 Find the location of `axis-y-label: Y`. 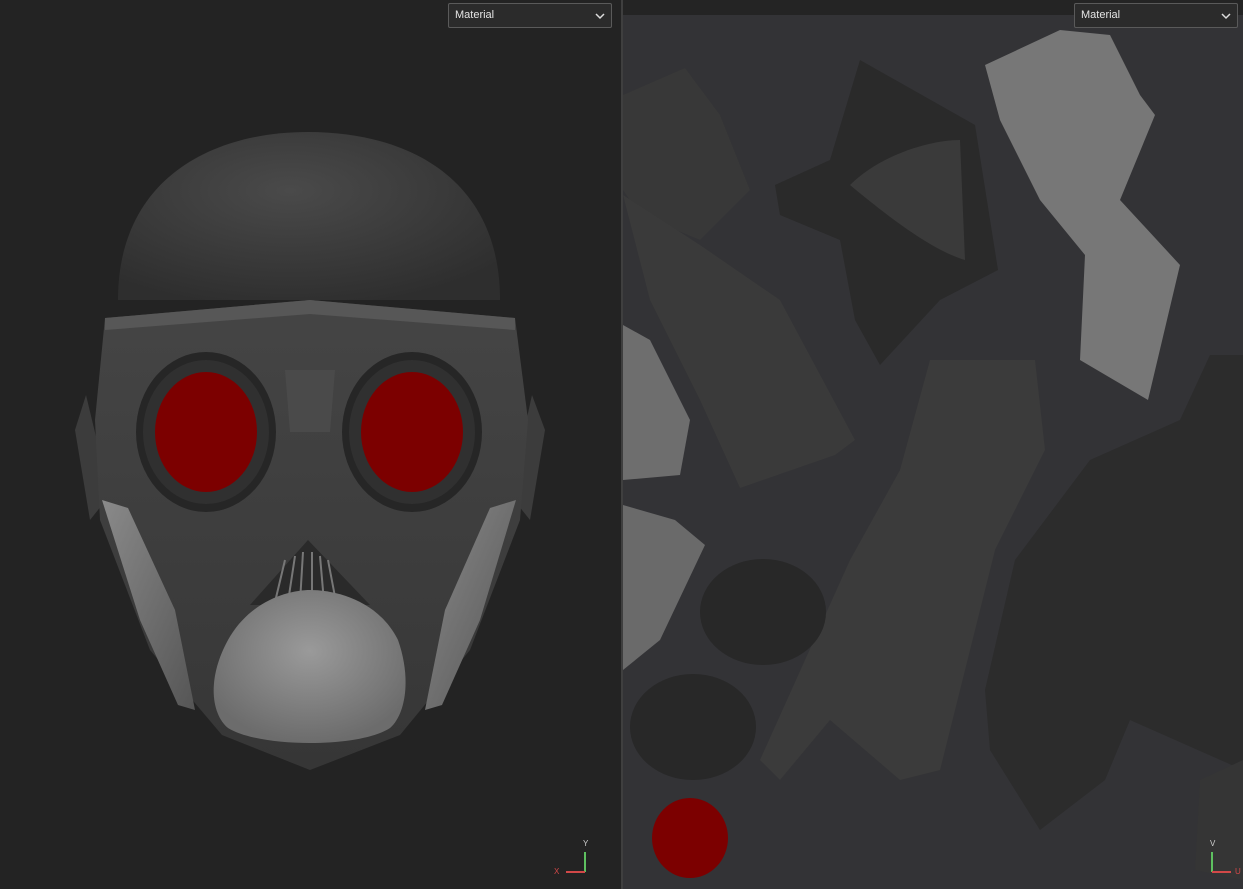

axis-y-label: Y is located at coordinates (586, 843).